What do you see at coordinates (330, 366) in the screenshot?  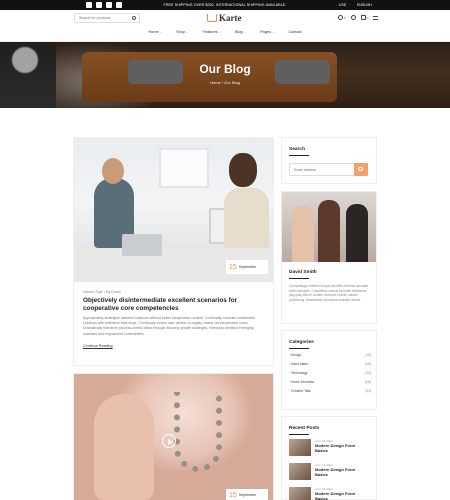 I see `category-item: Hand Made (09)` at bounding box center [330, 366].